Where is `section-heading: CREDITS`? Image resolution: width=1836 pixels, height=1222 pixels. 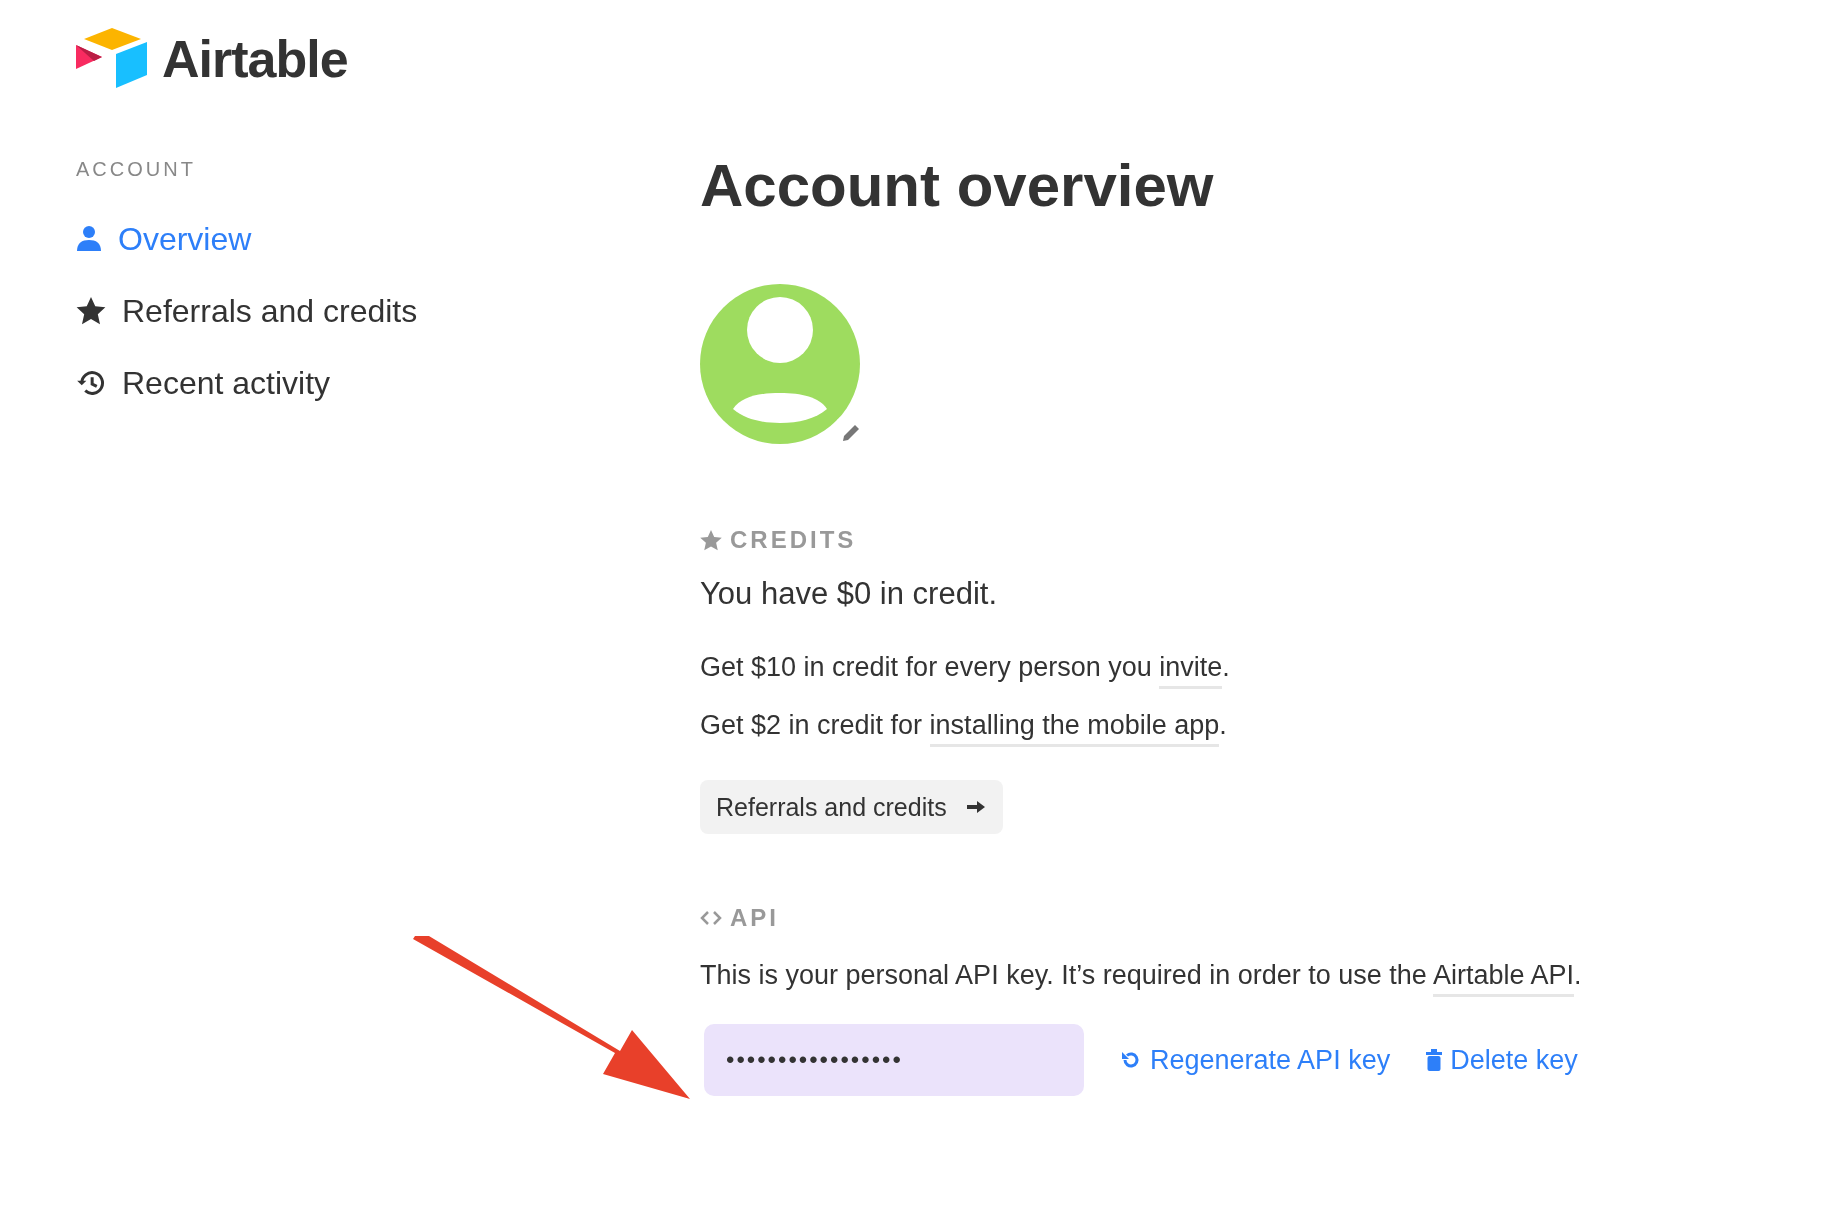 section-heading: CREDITS is located at coordinates (793, 540).